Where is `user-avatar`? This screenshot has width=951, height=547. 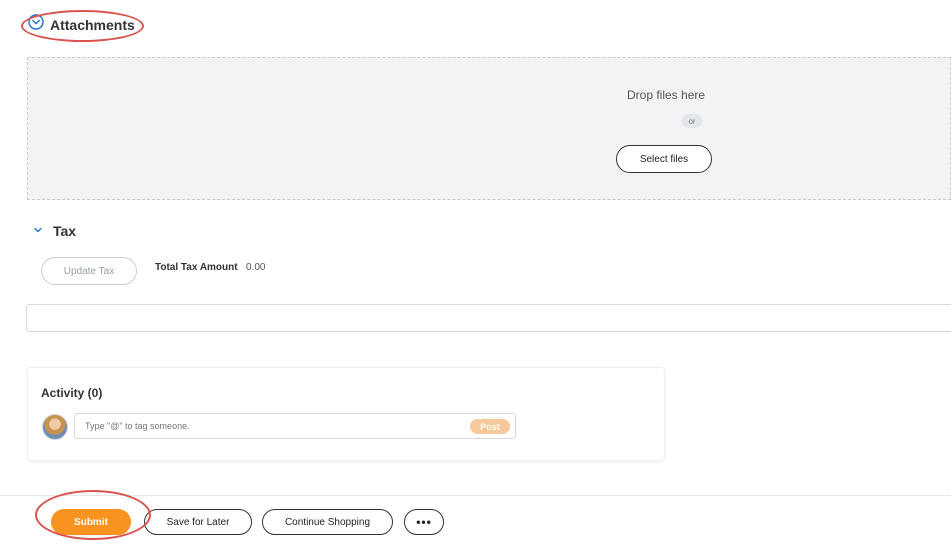
user-avatar is located at coordinates (55, 427).